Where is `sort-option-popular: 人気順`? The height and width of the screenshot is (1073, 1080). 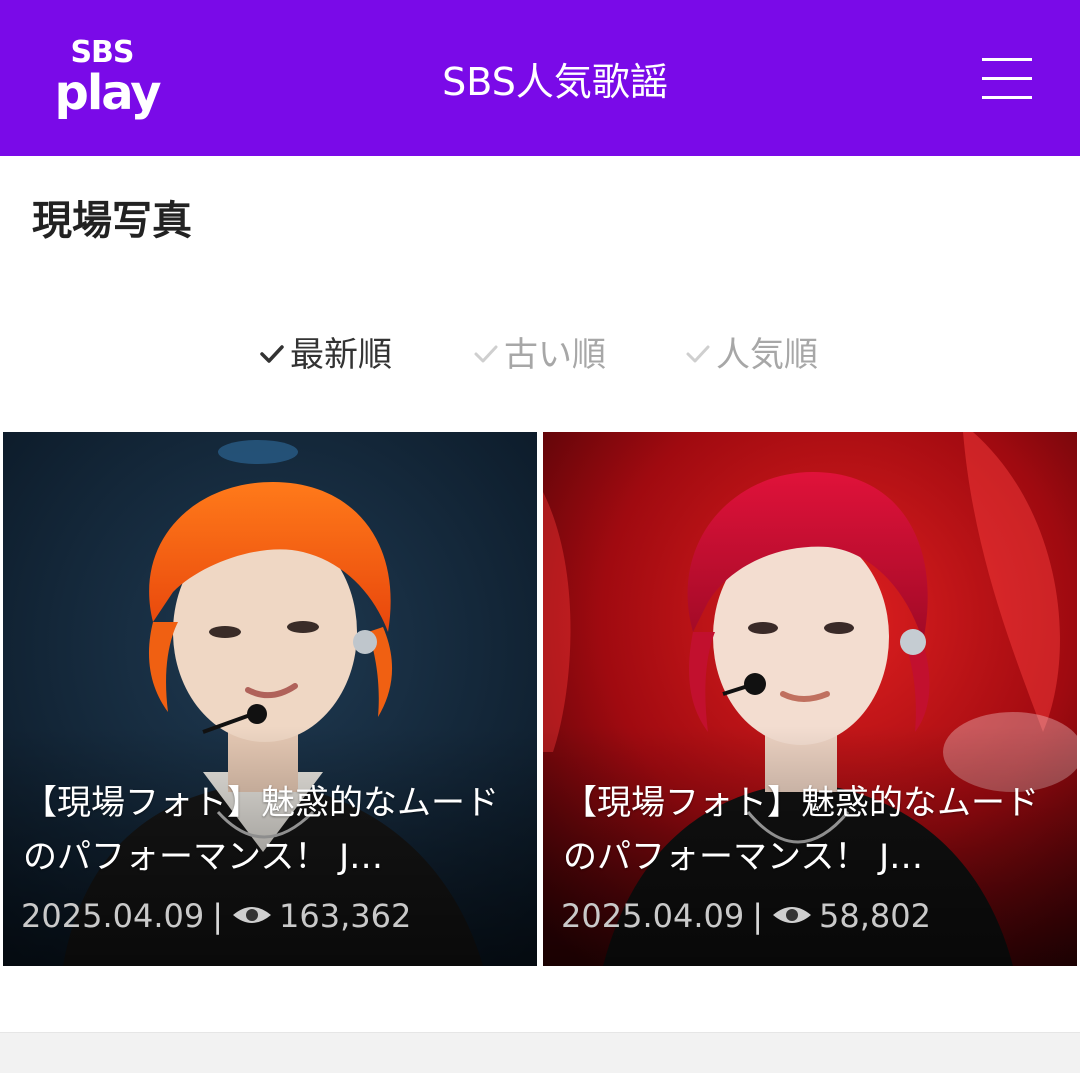
sort-option-popular: 人気順 is located at coordinates (751, 355).